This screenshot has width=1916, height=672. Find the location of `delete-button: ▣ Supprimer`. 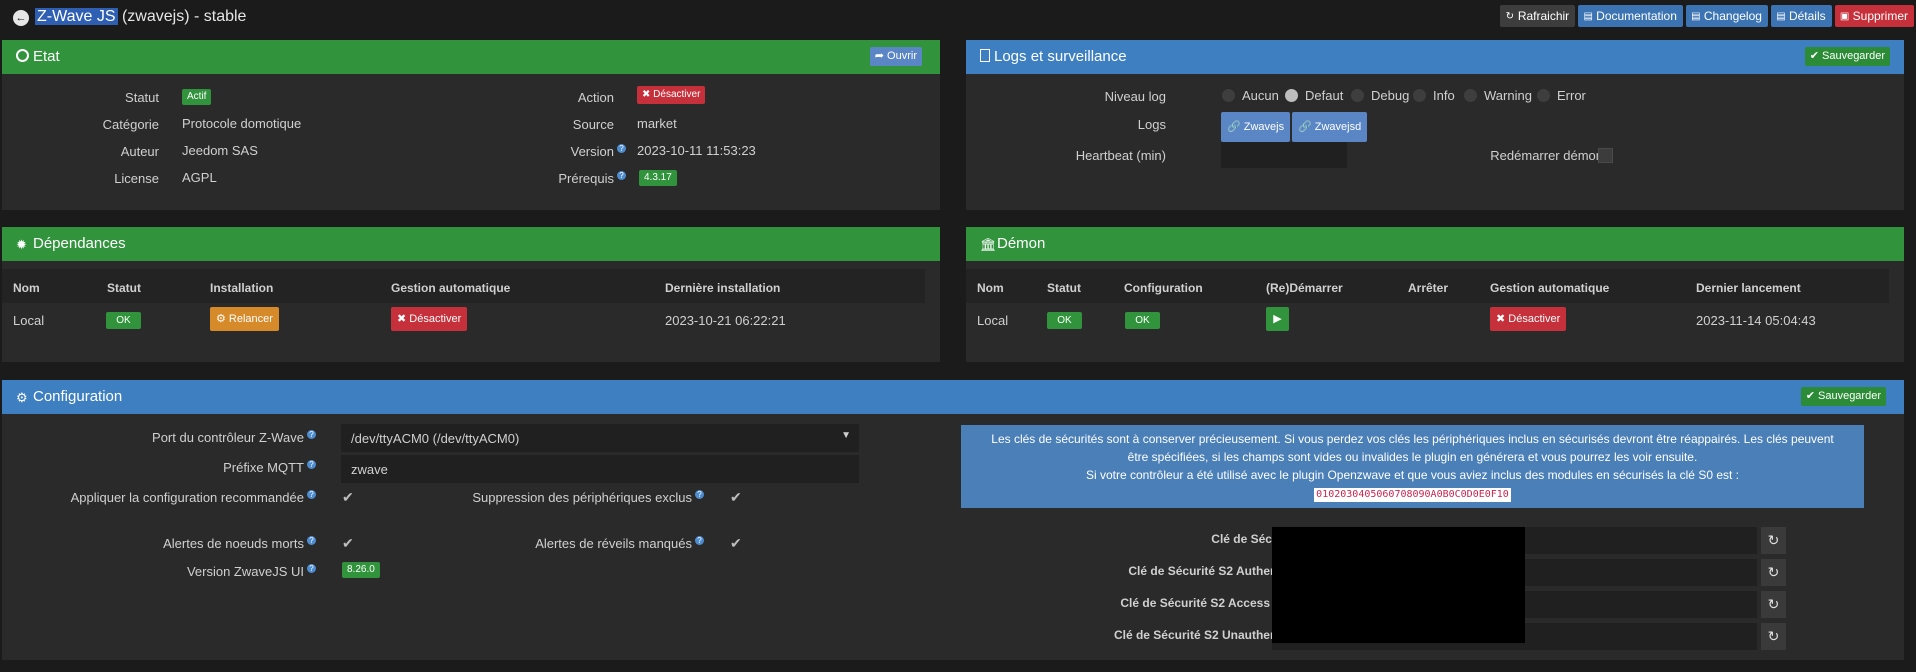

delete-button: ▣ Supprimer is located at coordinates (1874, 16).